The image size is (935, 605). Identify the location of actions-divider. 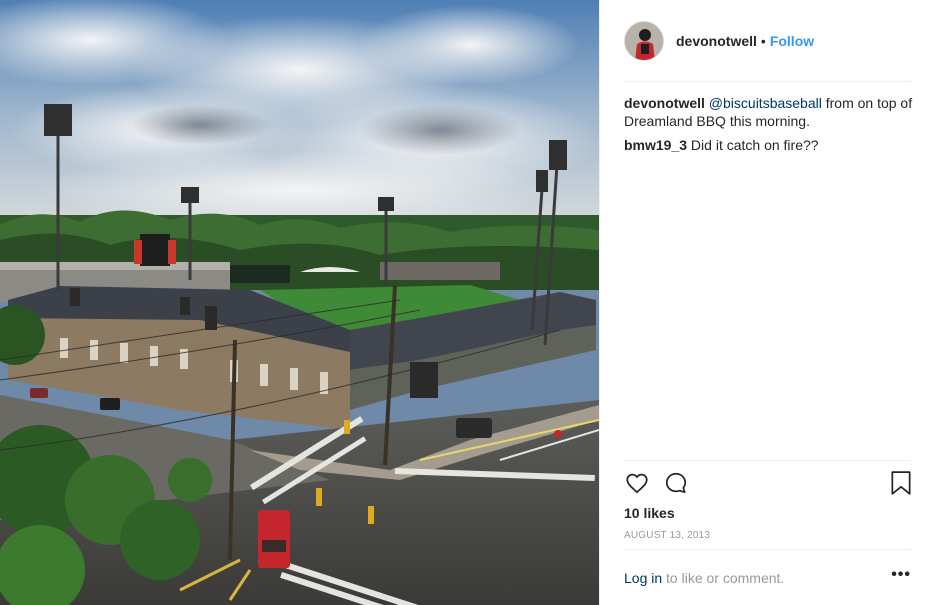
(767, 460).